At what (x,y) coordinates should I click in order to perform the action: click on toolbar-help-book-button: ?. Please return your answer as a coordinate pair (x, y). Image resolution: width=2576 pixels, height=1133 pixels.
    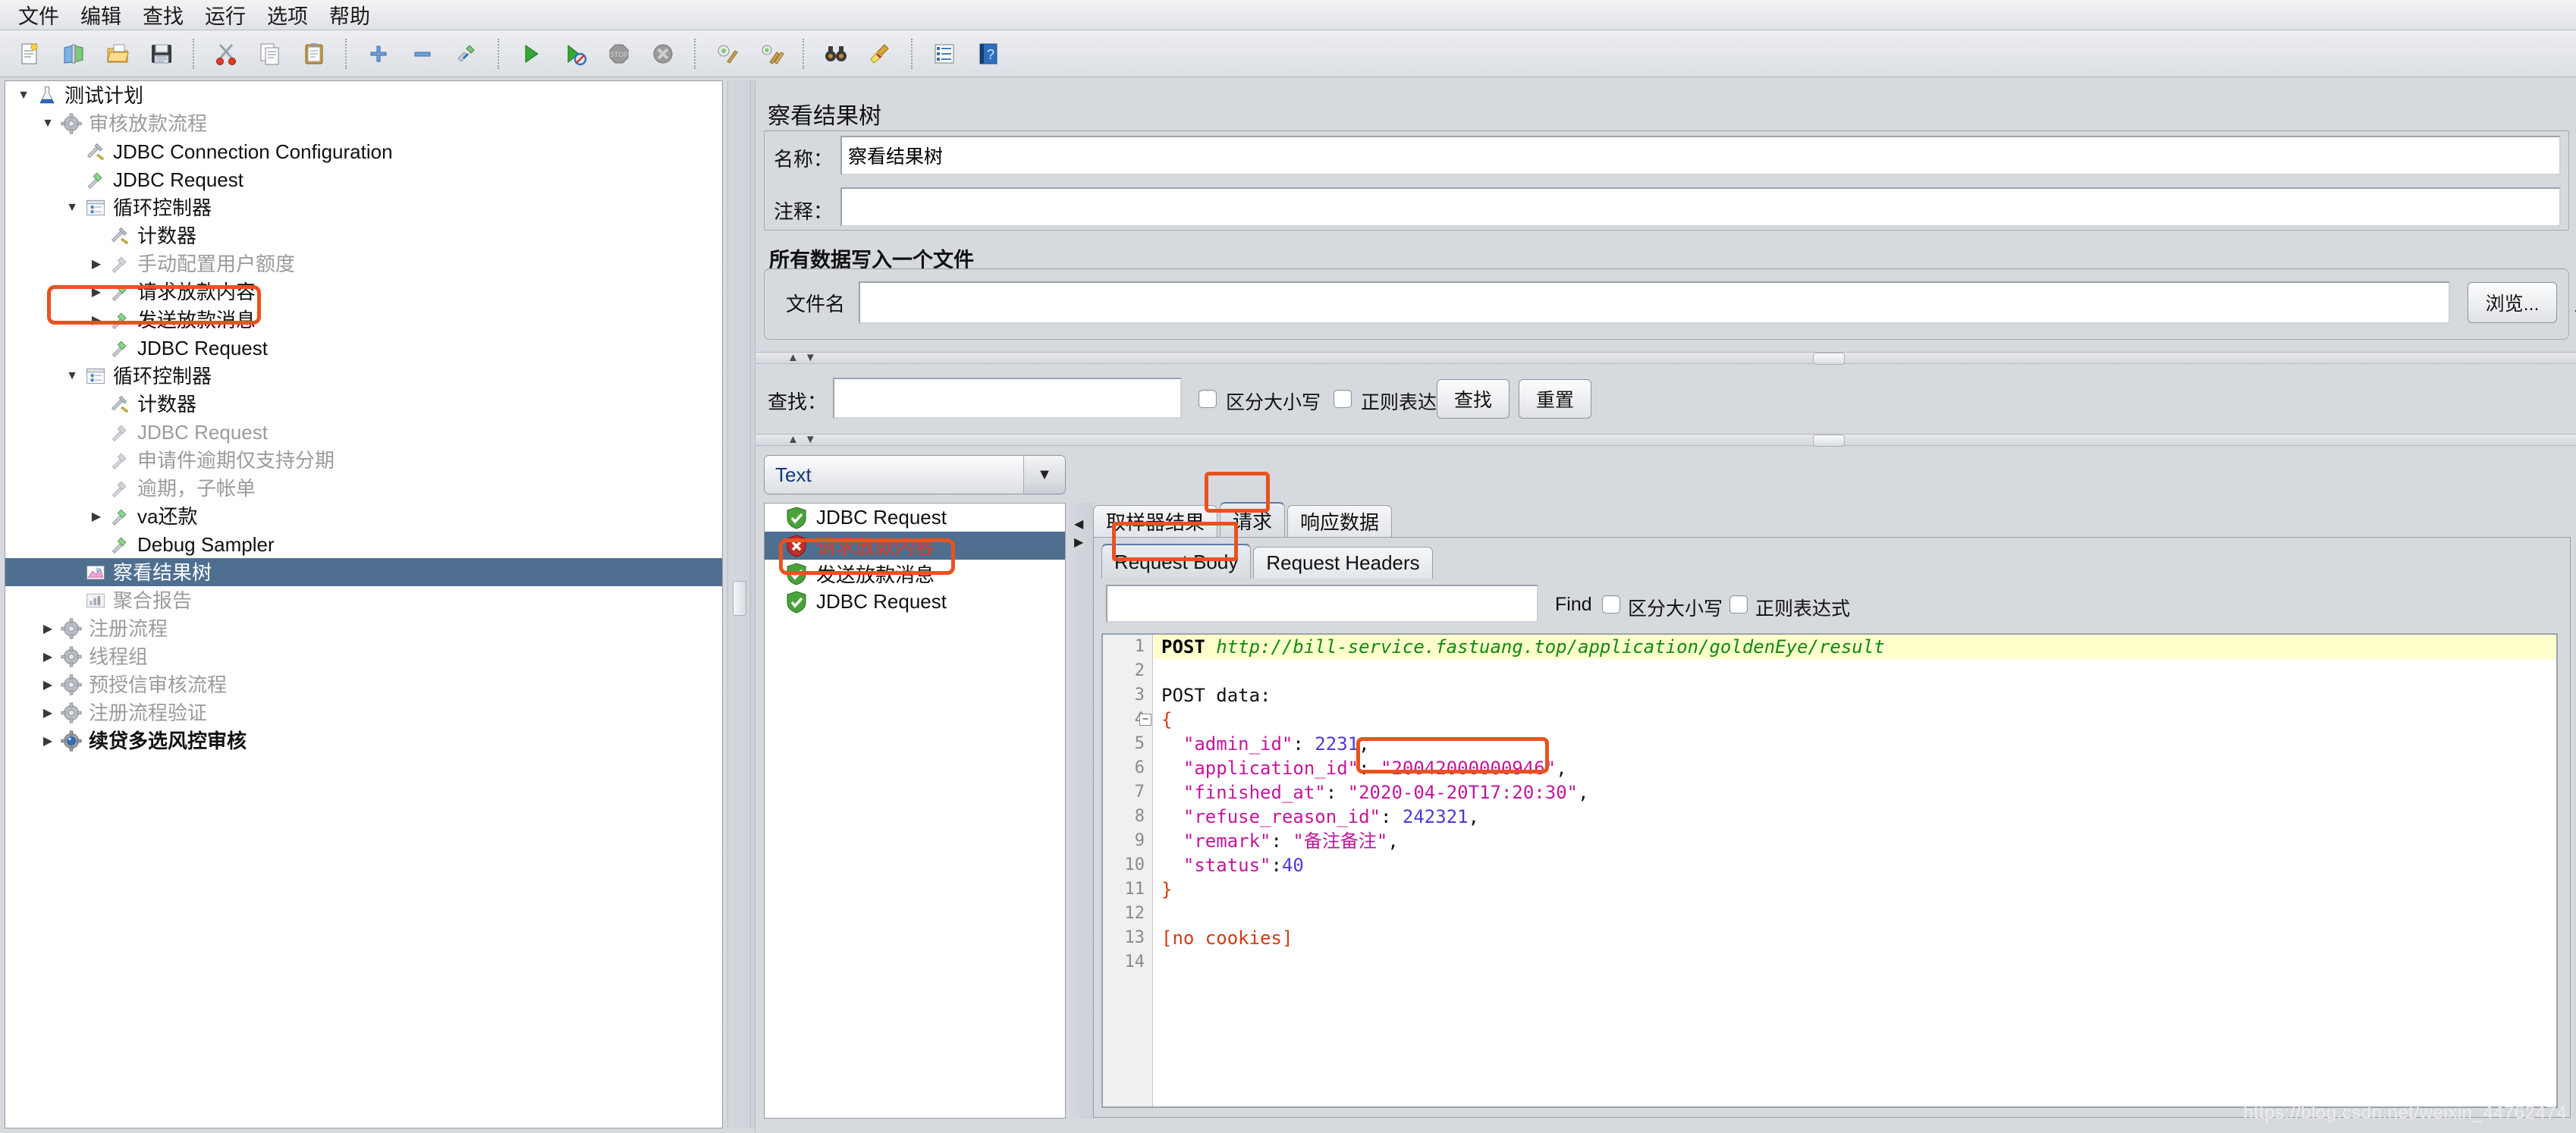
    Looking at the image, I should click on (988, 54).